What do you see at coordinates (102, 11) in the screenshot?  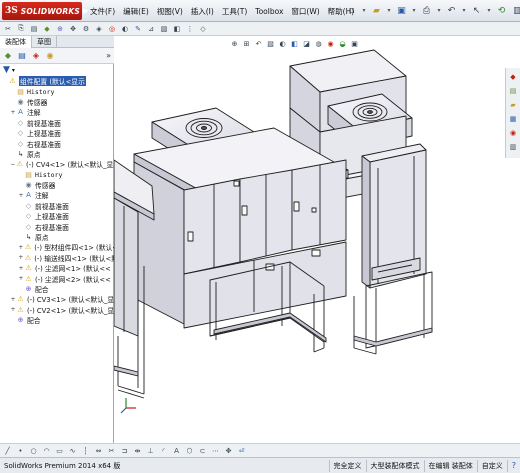 I see `menu-file: 文件(F)` at bounding box center [102, 11].